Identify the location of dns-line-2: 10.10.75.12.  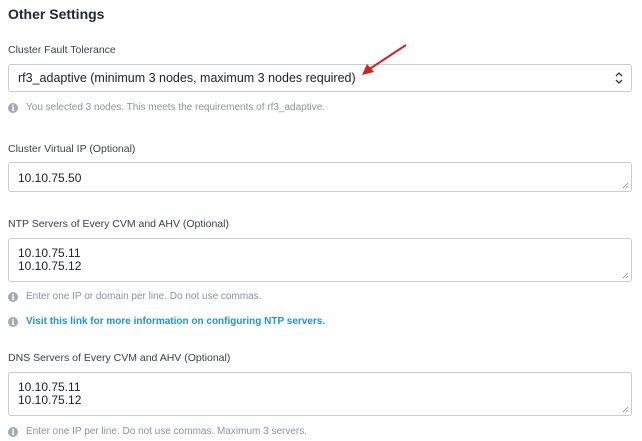
(50, 400).